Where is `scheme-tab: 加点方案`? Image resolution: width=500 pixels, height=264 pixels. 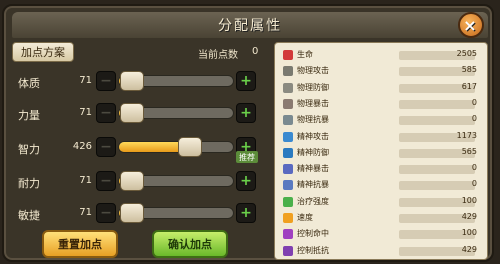 scheme-tab: 加点方案 is located at coordinates (43, 52).